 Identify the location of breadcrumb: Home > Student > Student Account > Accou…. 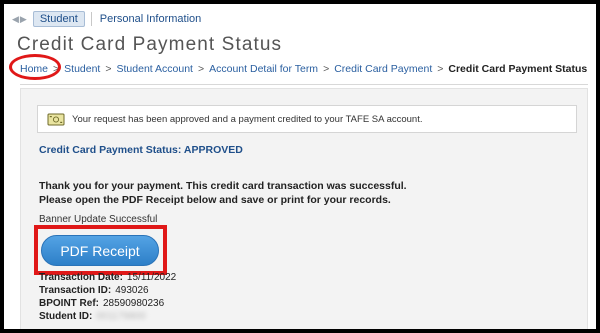
(303, 69).